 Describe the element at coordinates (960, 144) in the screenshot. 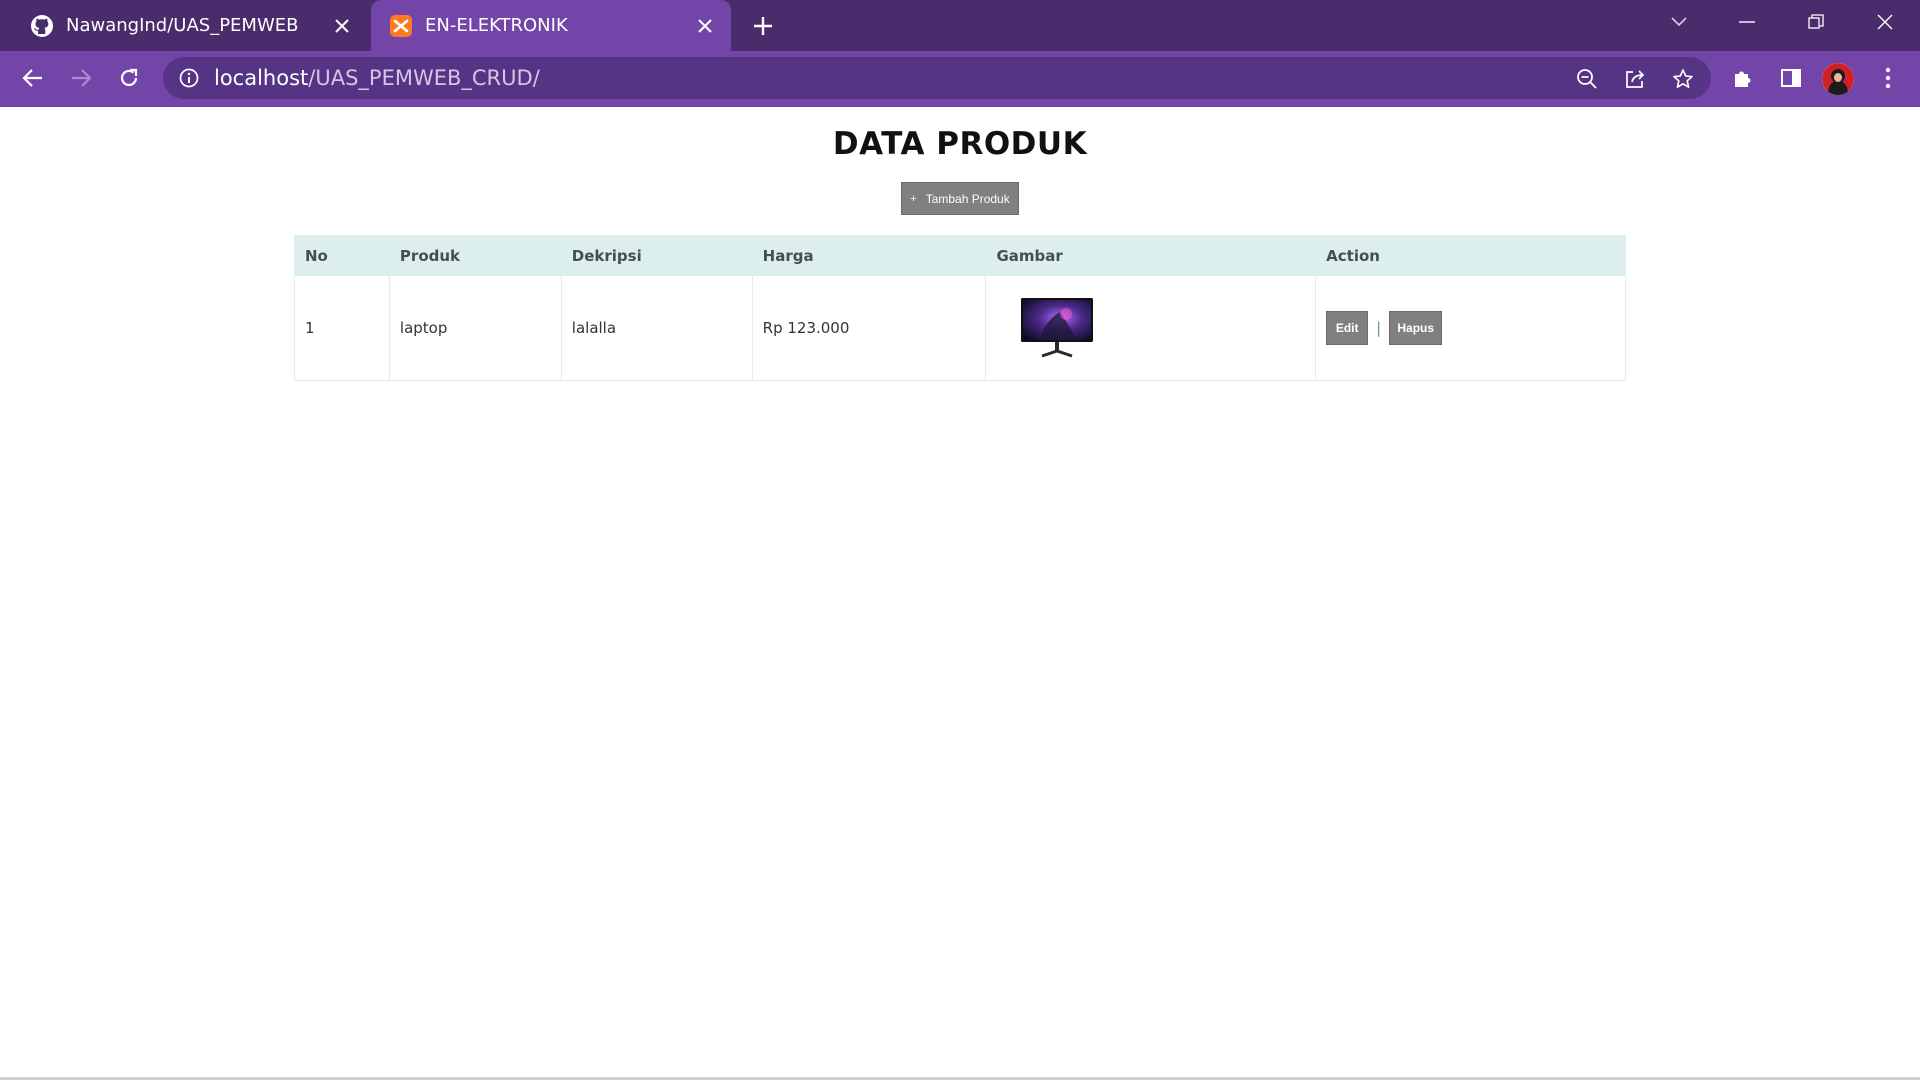

I see `page-title: DATA PRODUK` at that location.